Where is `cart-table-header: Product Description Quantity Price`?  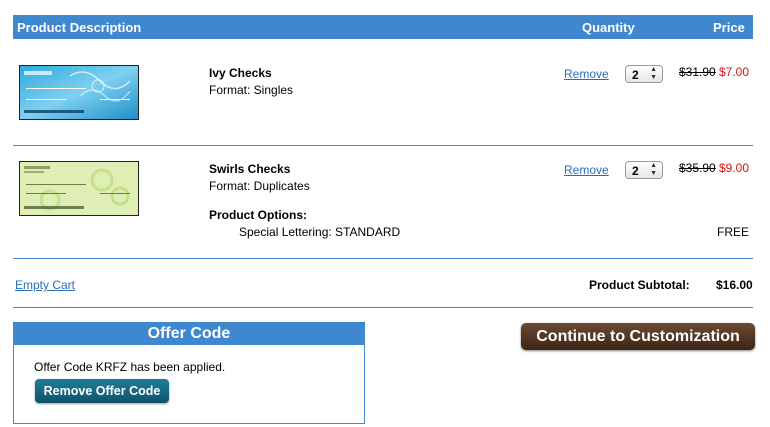 cart-table-header: Product Description Quantity Price is located at coordinates (383, 27).